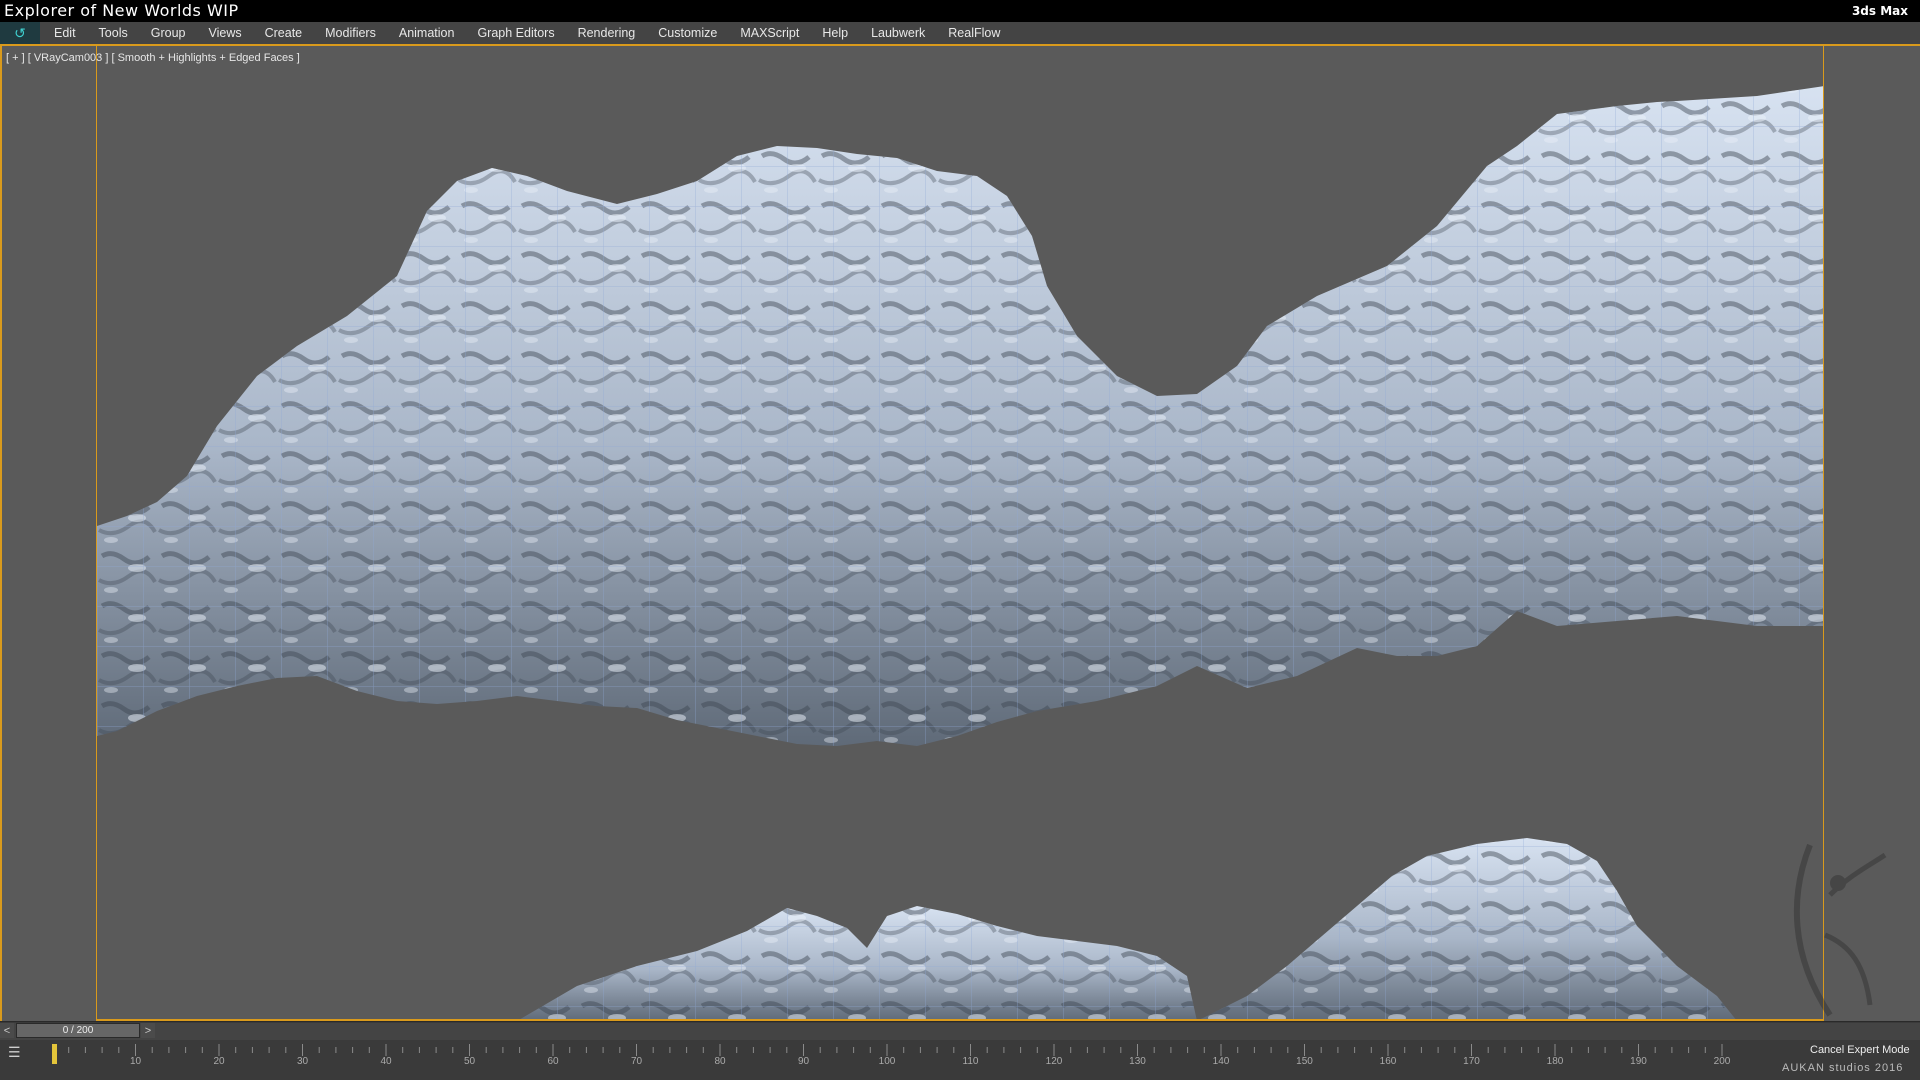 Image resolution: width=1920 pixels, height=1080 pixels. Describe the element at coordinates (20, 33) in the screenshot. I see `app-logo-icon: ↺` at that location.